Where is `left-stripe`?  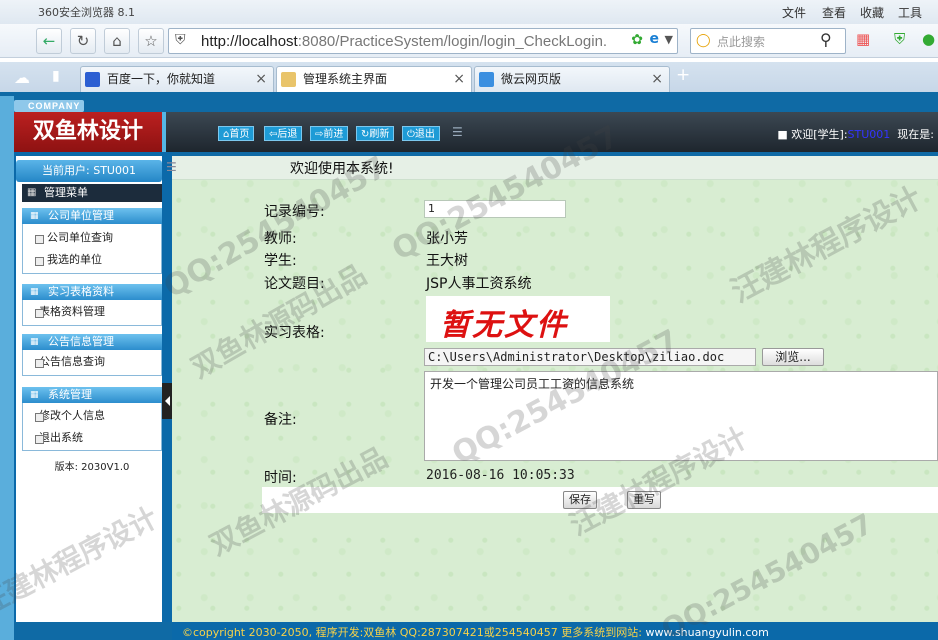 left-stripe is located at coordinates (7, 368).